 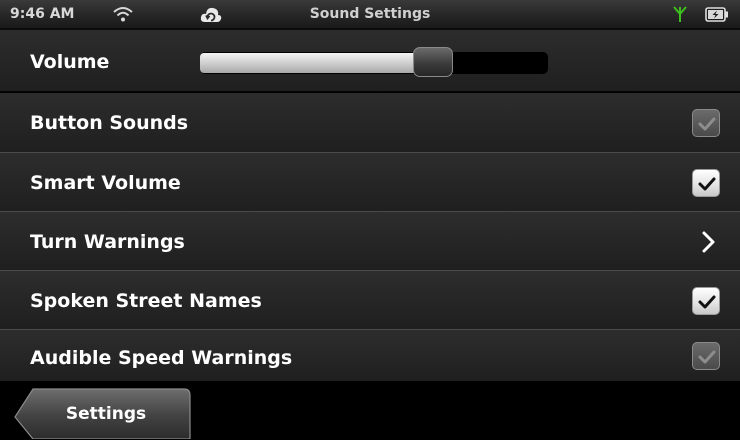 What do you see at coordinates (70, 62) in the screenshot?
I see `volume-label: Volume` at bounding box center [70, 62].